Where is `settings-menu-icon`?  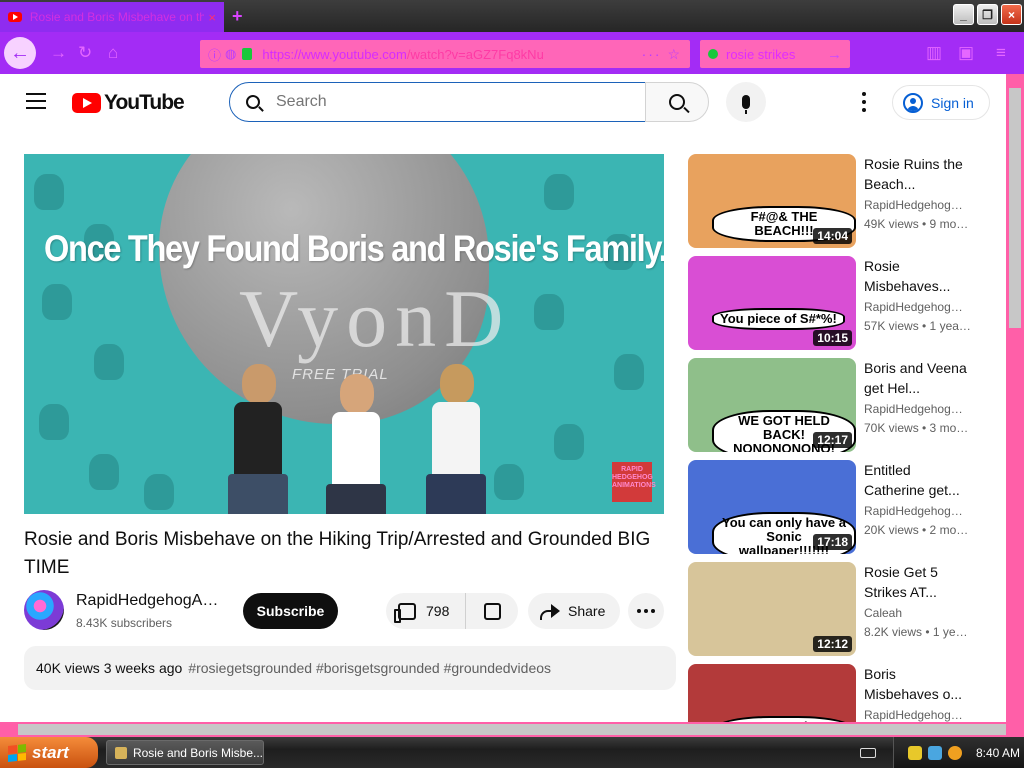
settings-menu-icon is located at coordinates (864, 102).